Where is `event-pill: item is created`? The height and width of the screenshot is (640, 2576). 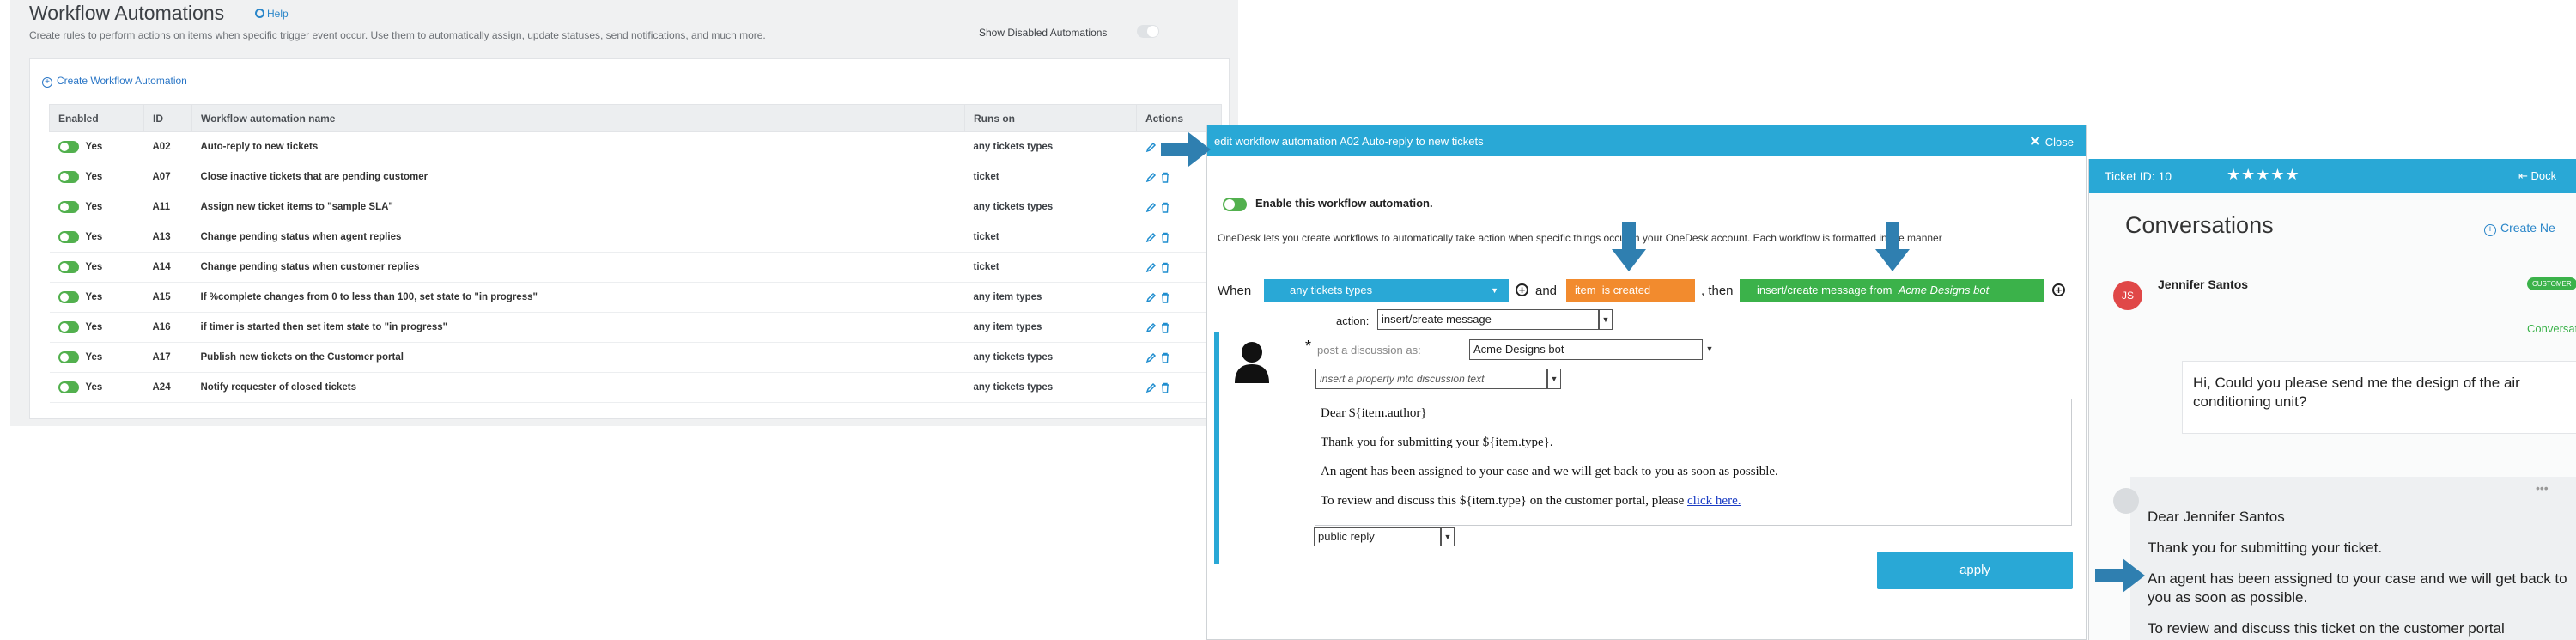 event-pill: item is created is located at coordinates (1631, 290).